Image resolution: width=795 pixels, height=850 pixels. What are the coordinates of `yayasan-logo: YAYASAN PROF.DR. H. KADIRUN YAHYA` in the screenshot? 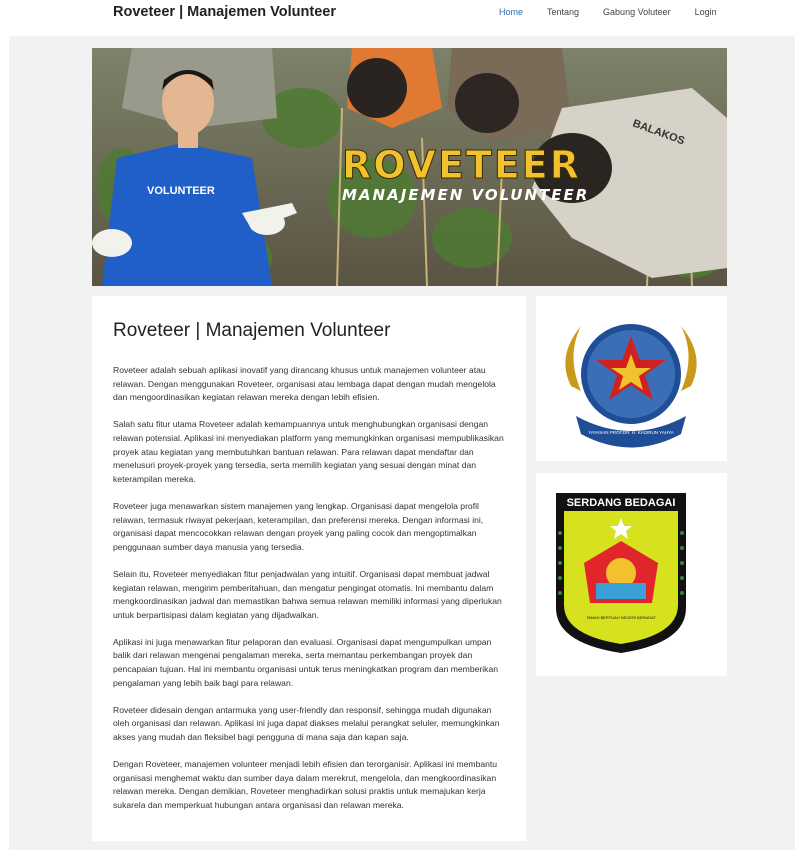 It's located at (631, 386).